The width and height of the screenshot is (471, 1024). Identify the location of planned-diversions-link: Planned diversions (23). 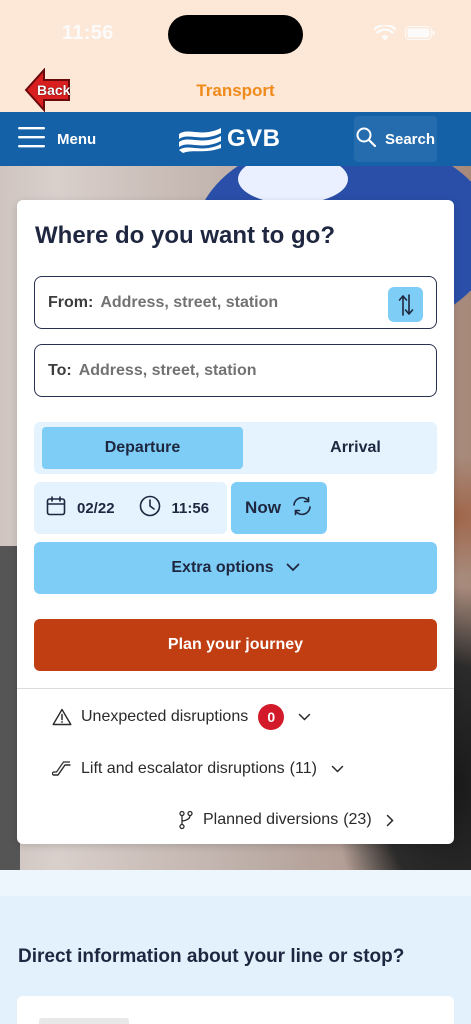
(286, 820).